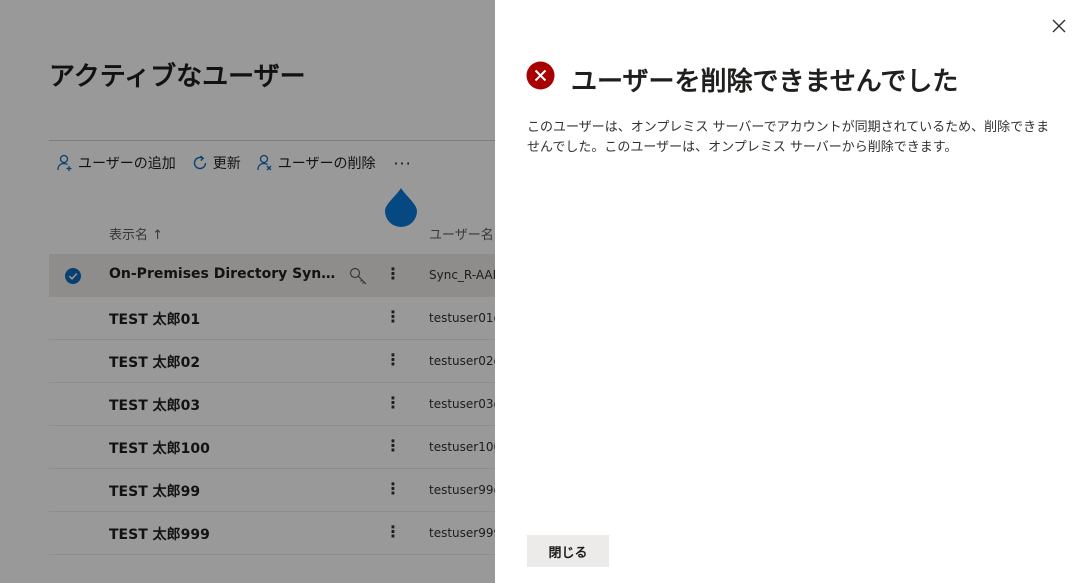 Image resolution: width=1087 pixels, height=583 pixels. Describe the element at coordinates (568, 551) in the screenshot. I see `close-button: 閉じる` at that location.